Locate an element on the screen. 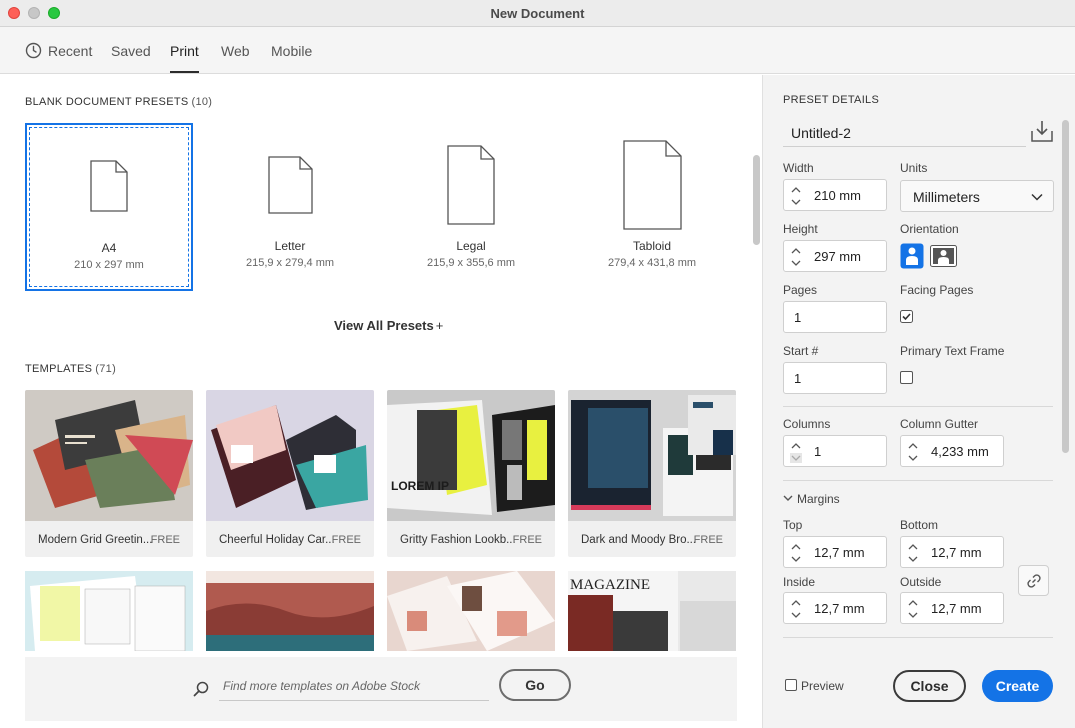  primary-text-frame-checkbox is located at coordinates (906, 377).